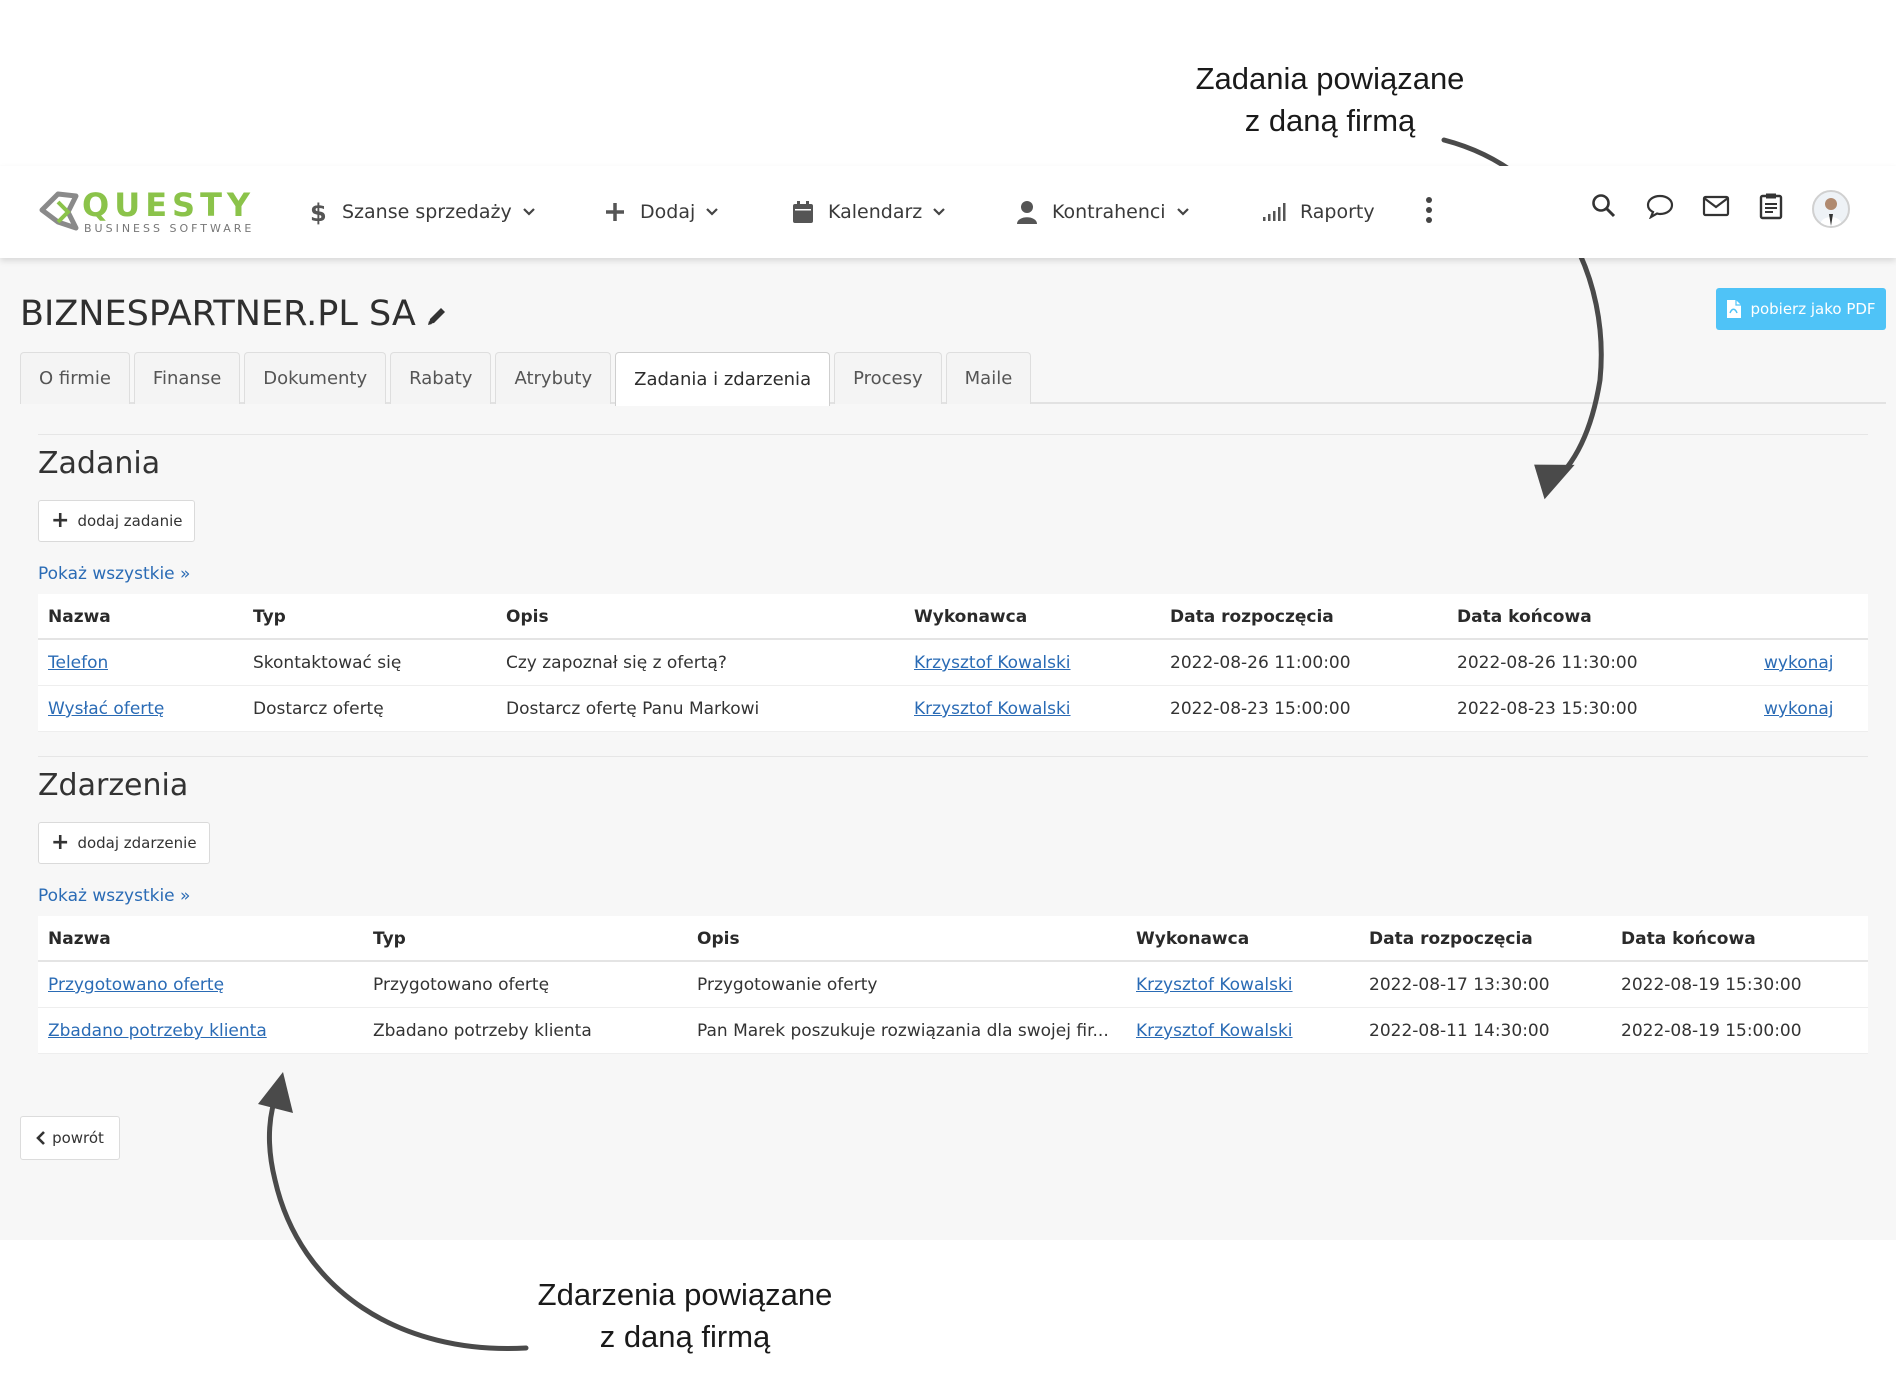  I want to click on tab-discounts: Rabaty, so click(441, 378).